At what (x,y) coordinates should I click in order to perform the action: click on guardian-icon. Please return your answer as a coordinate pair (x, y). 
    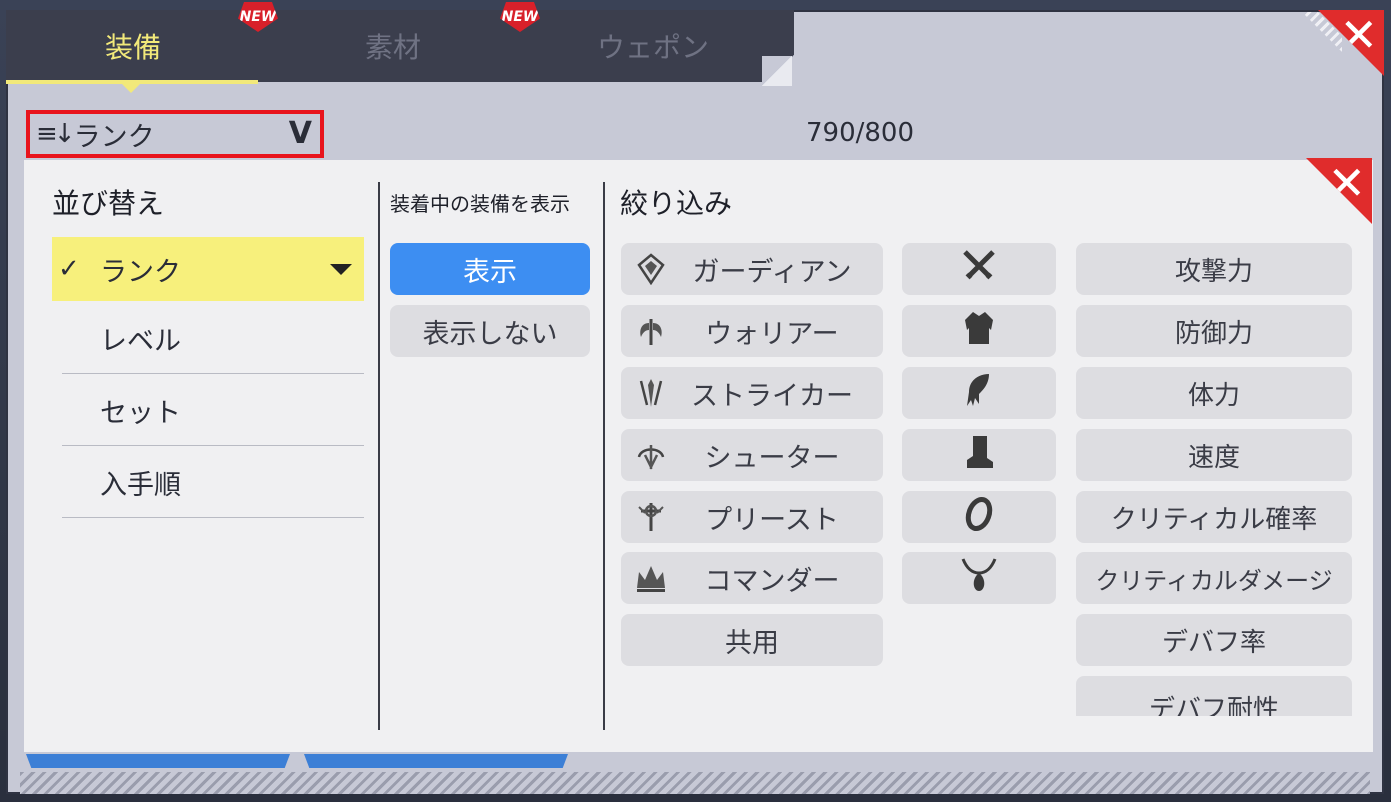
    Looking at the image, I should click on (651, 269).